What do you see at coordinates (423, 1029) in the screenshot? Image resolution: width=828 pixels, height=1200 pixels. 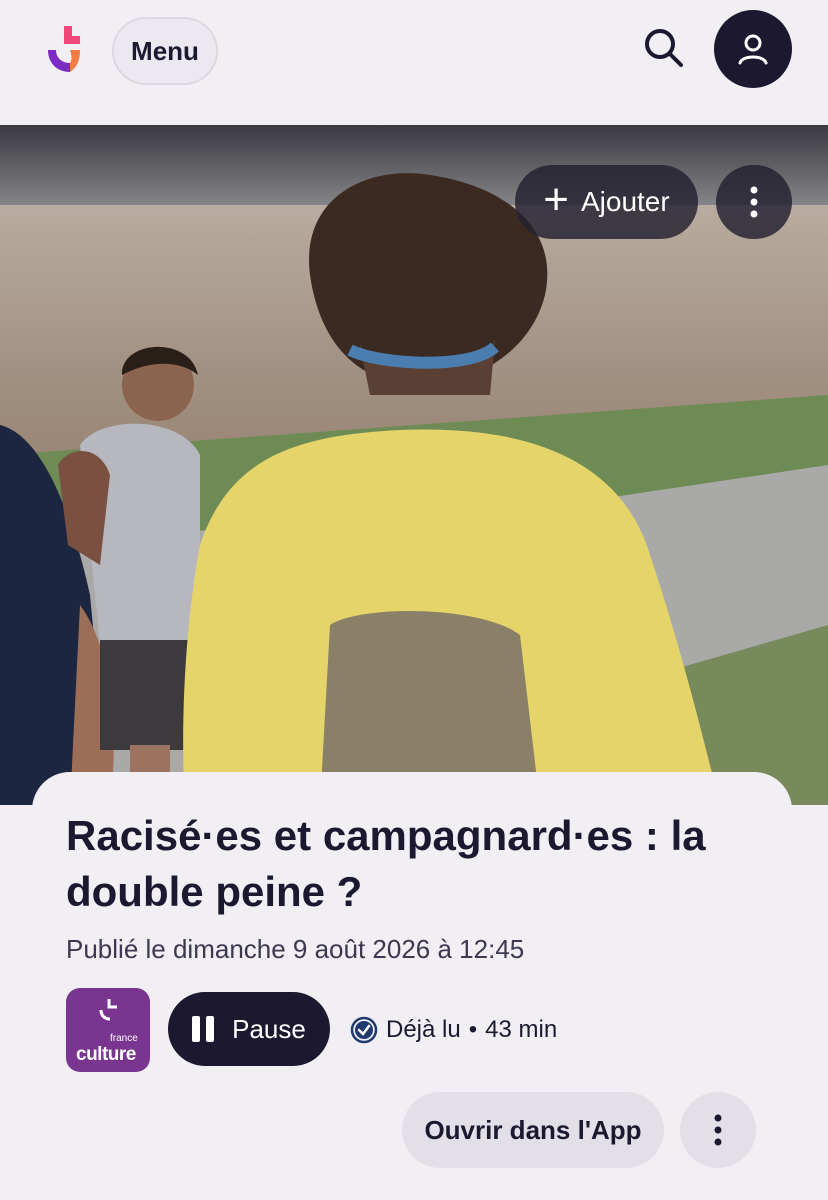 I see `read-status-label: Déjà lu` at bounding box center [423, 1029].